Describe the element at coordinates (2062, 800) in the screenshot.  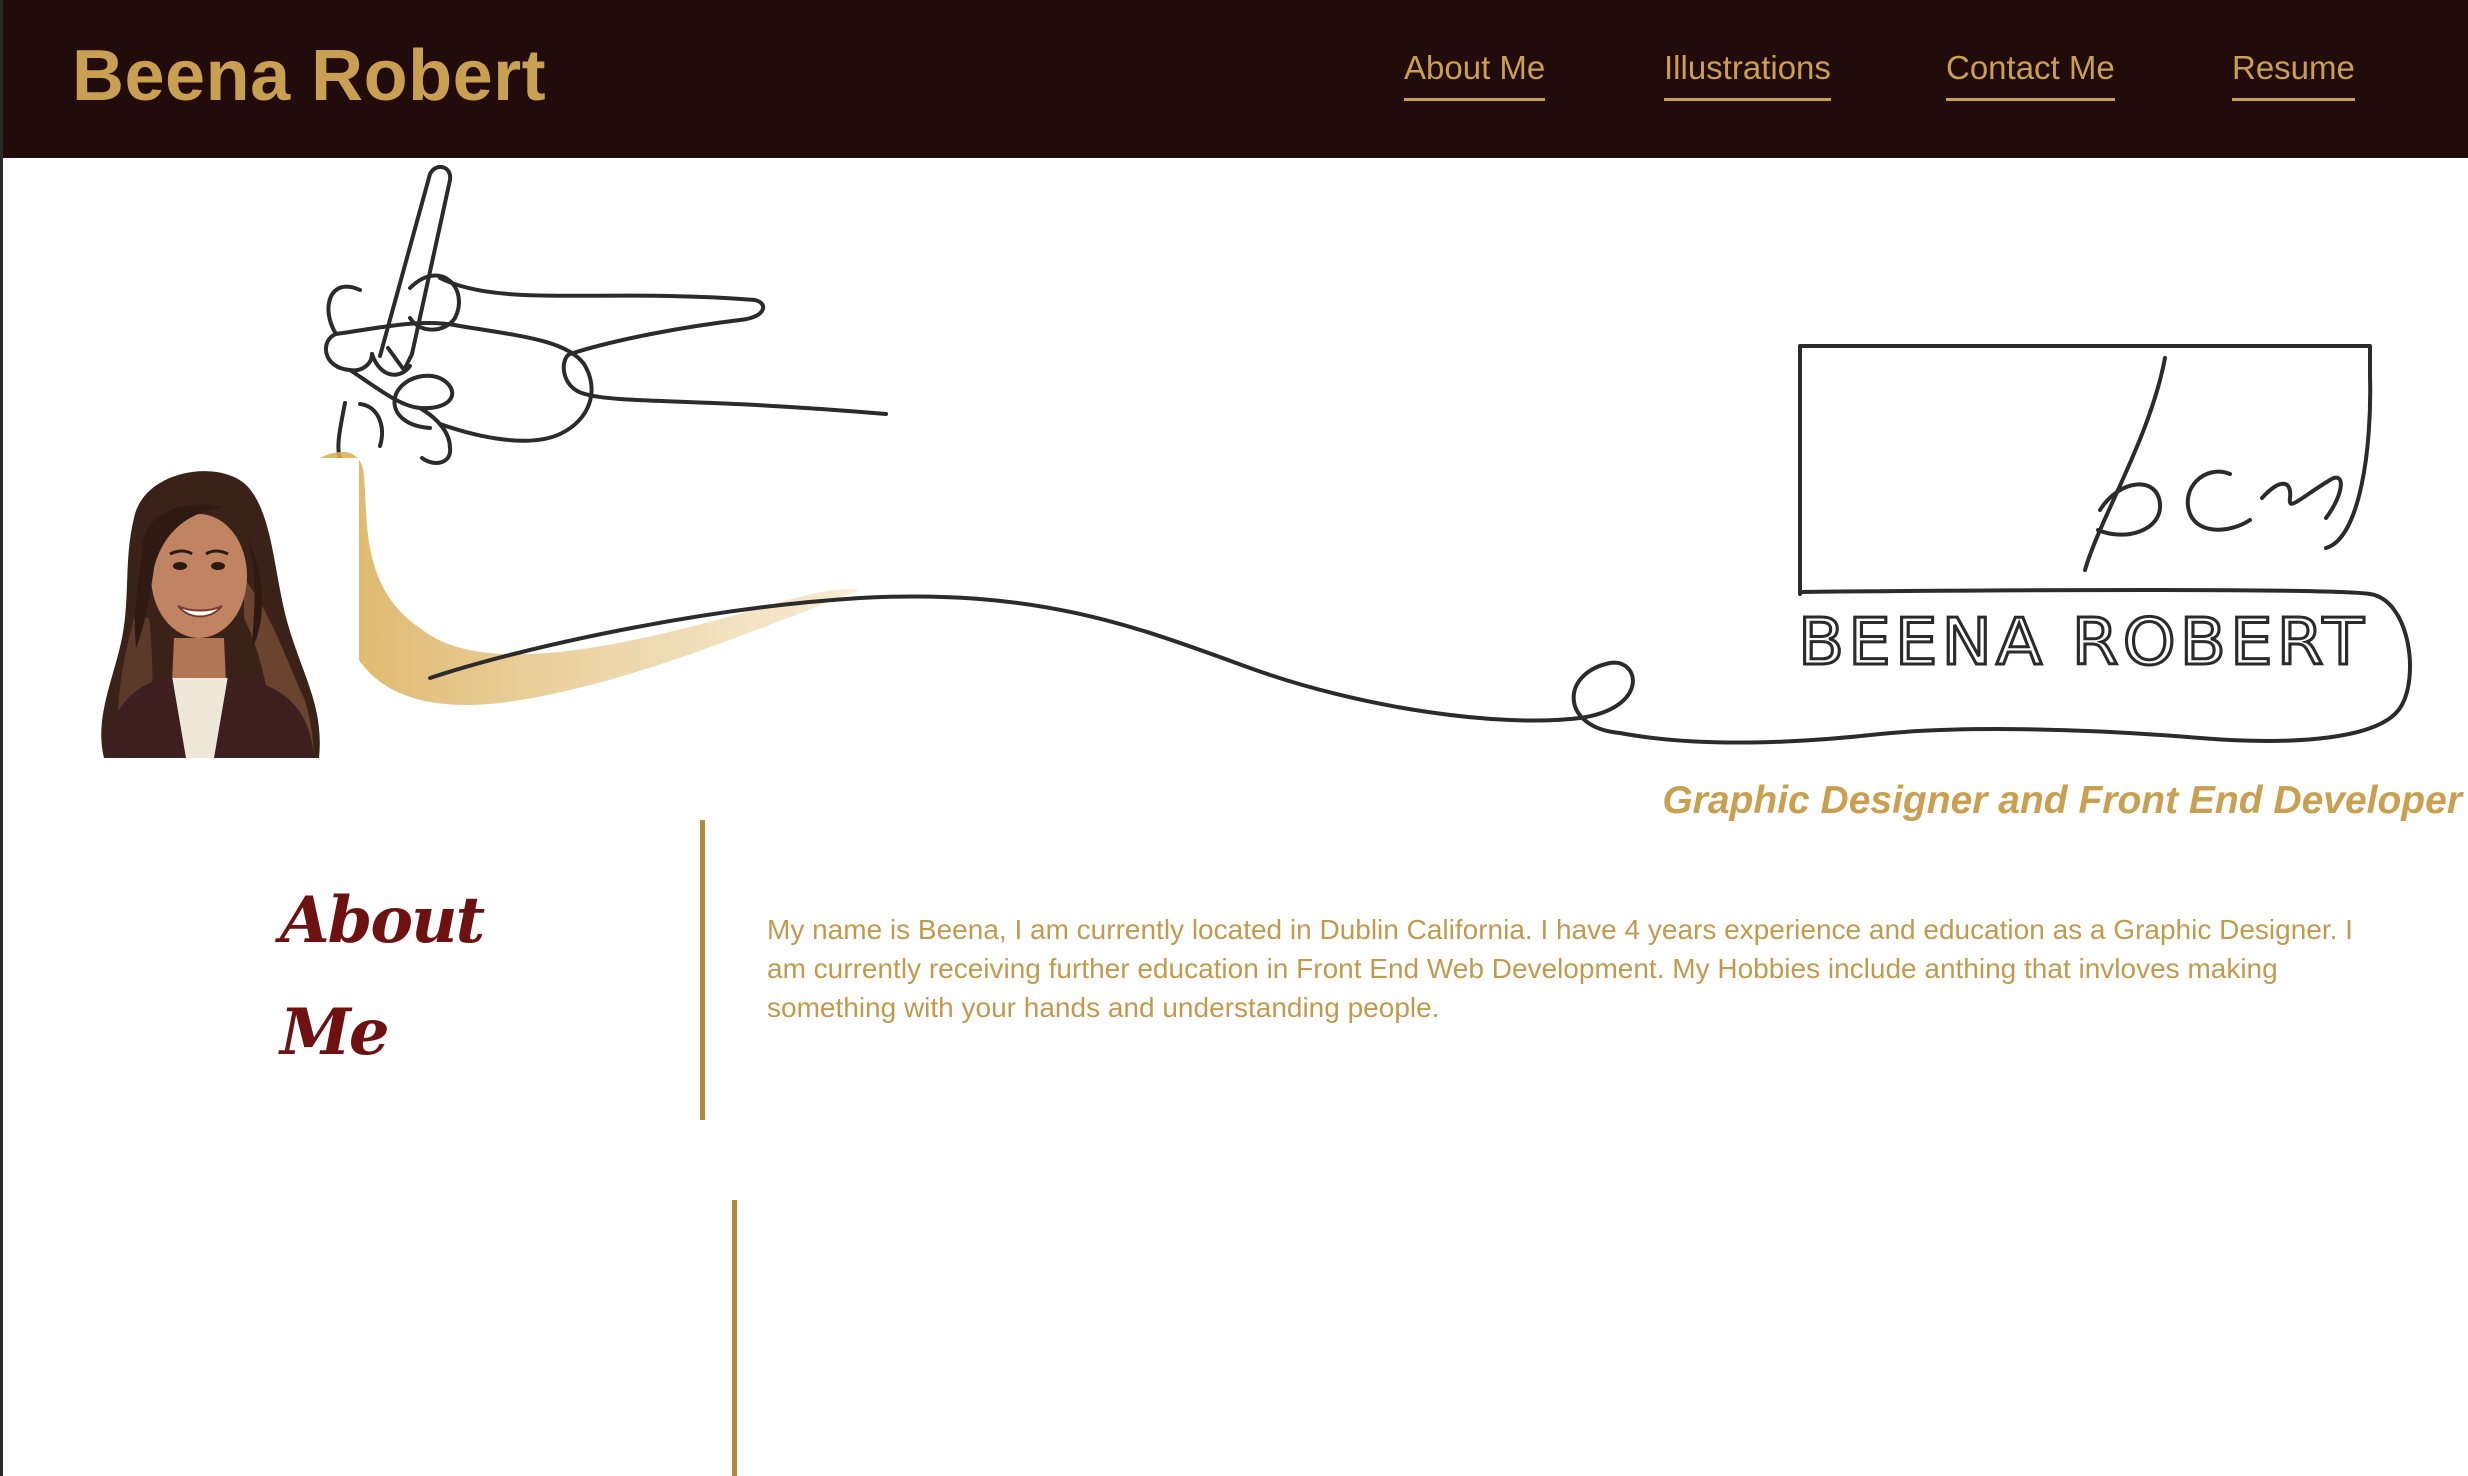
I see `tagline: Graphic Designer and Front End Developer` at that location.